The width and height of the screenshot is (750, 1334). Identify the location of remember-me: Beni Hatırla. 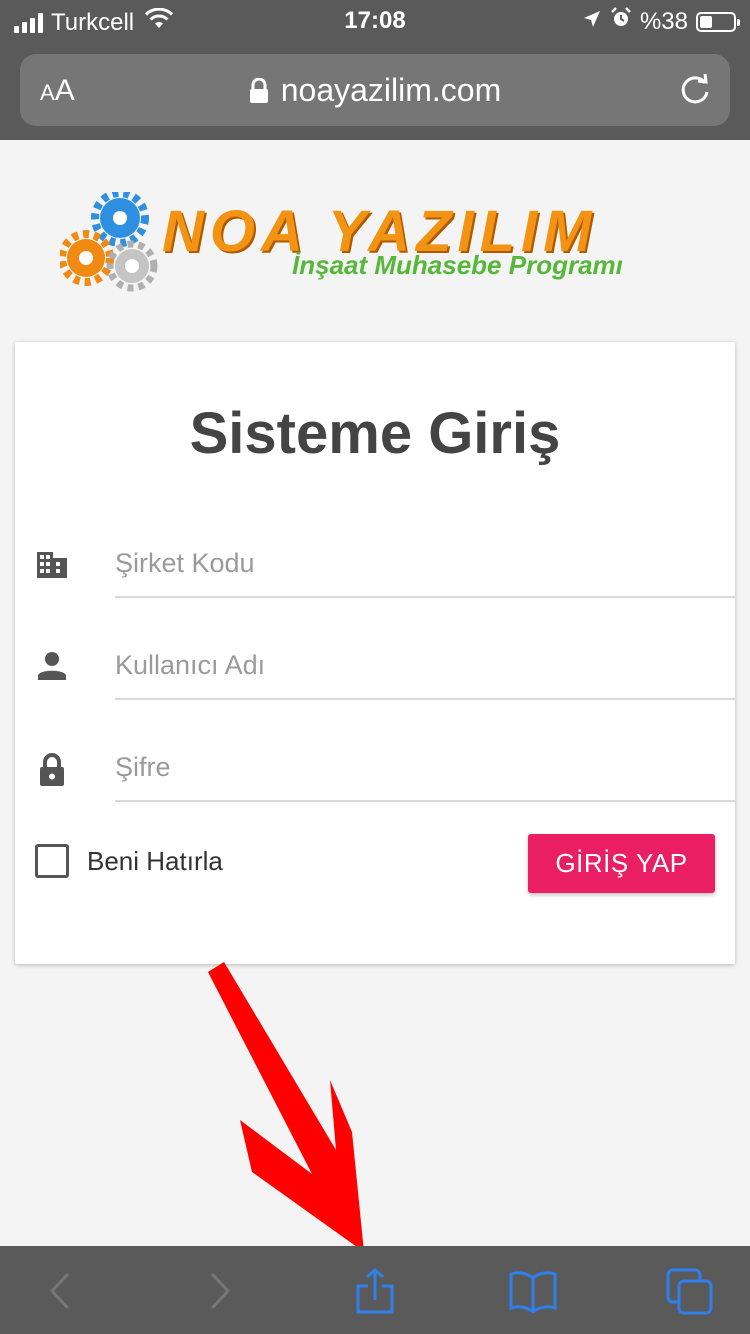
(129, 861).